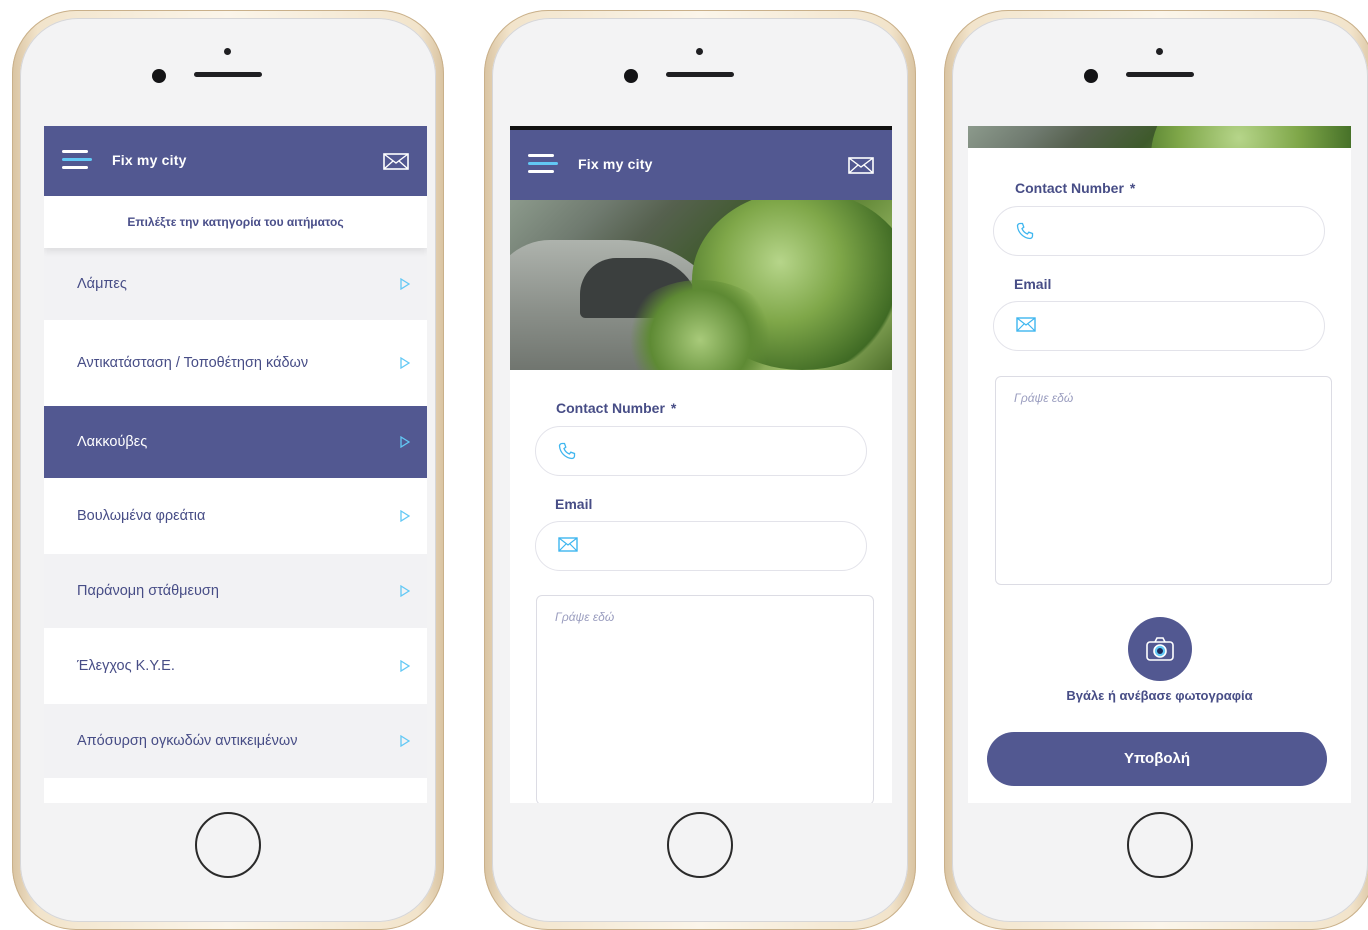 This screenshot has width=1368, height=930. I want to click on category-item-lamps: Λάμπες, so click(235, 284).